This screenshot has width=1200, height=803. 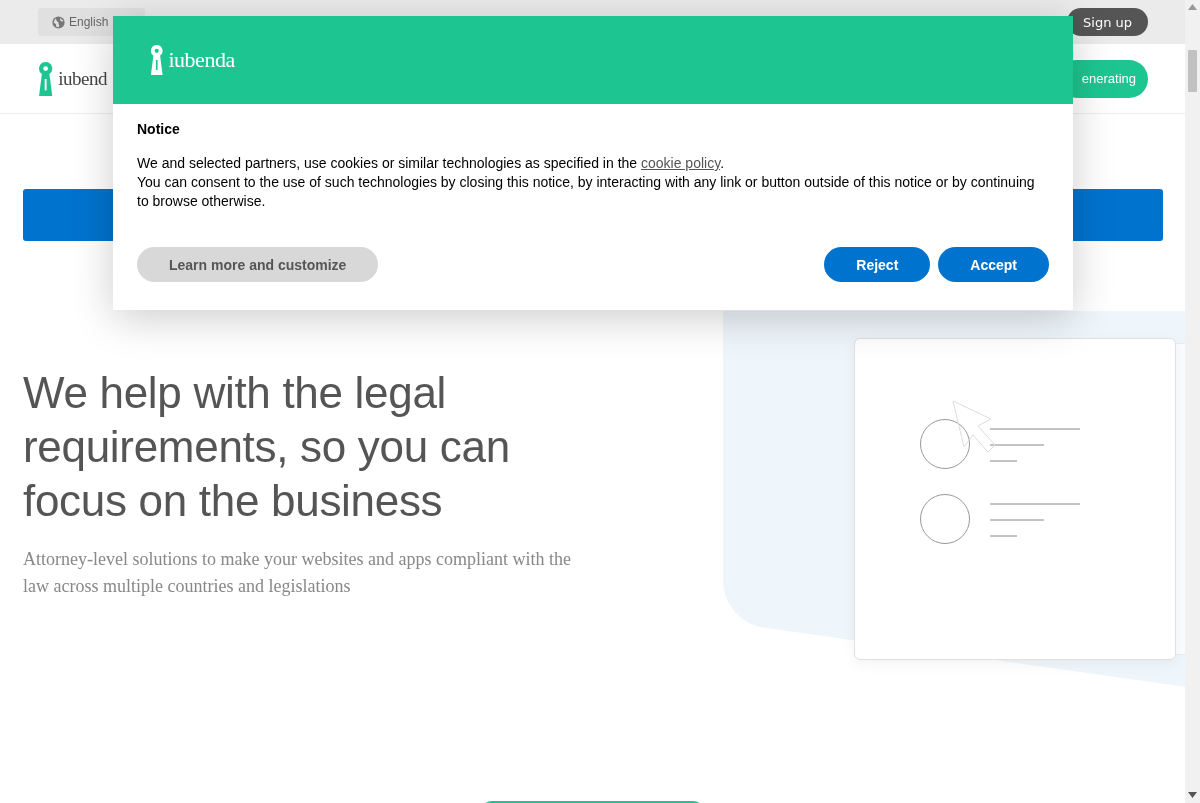 What do you see at coordinates (1192, 7) in the screenshot?
I see `scroll-up-icon` at bounding box center [1192, 7].